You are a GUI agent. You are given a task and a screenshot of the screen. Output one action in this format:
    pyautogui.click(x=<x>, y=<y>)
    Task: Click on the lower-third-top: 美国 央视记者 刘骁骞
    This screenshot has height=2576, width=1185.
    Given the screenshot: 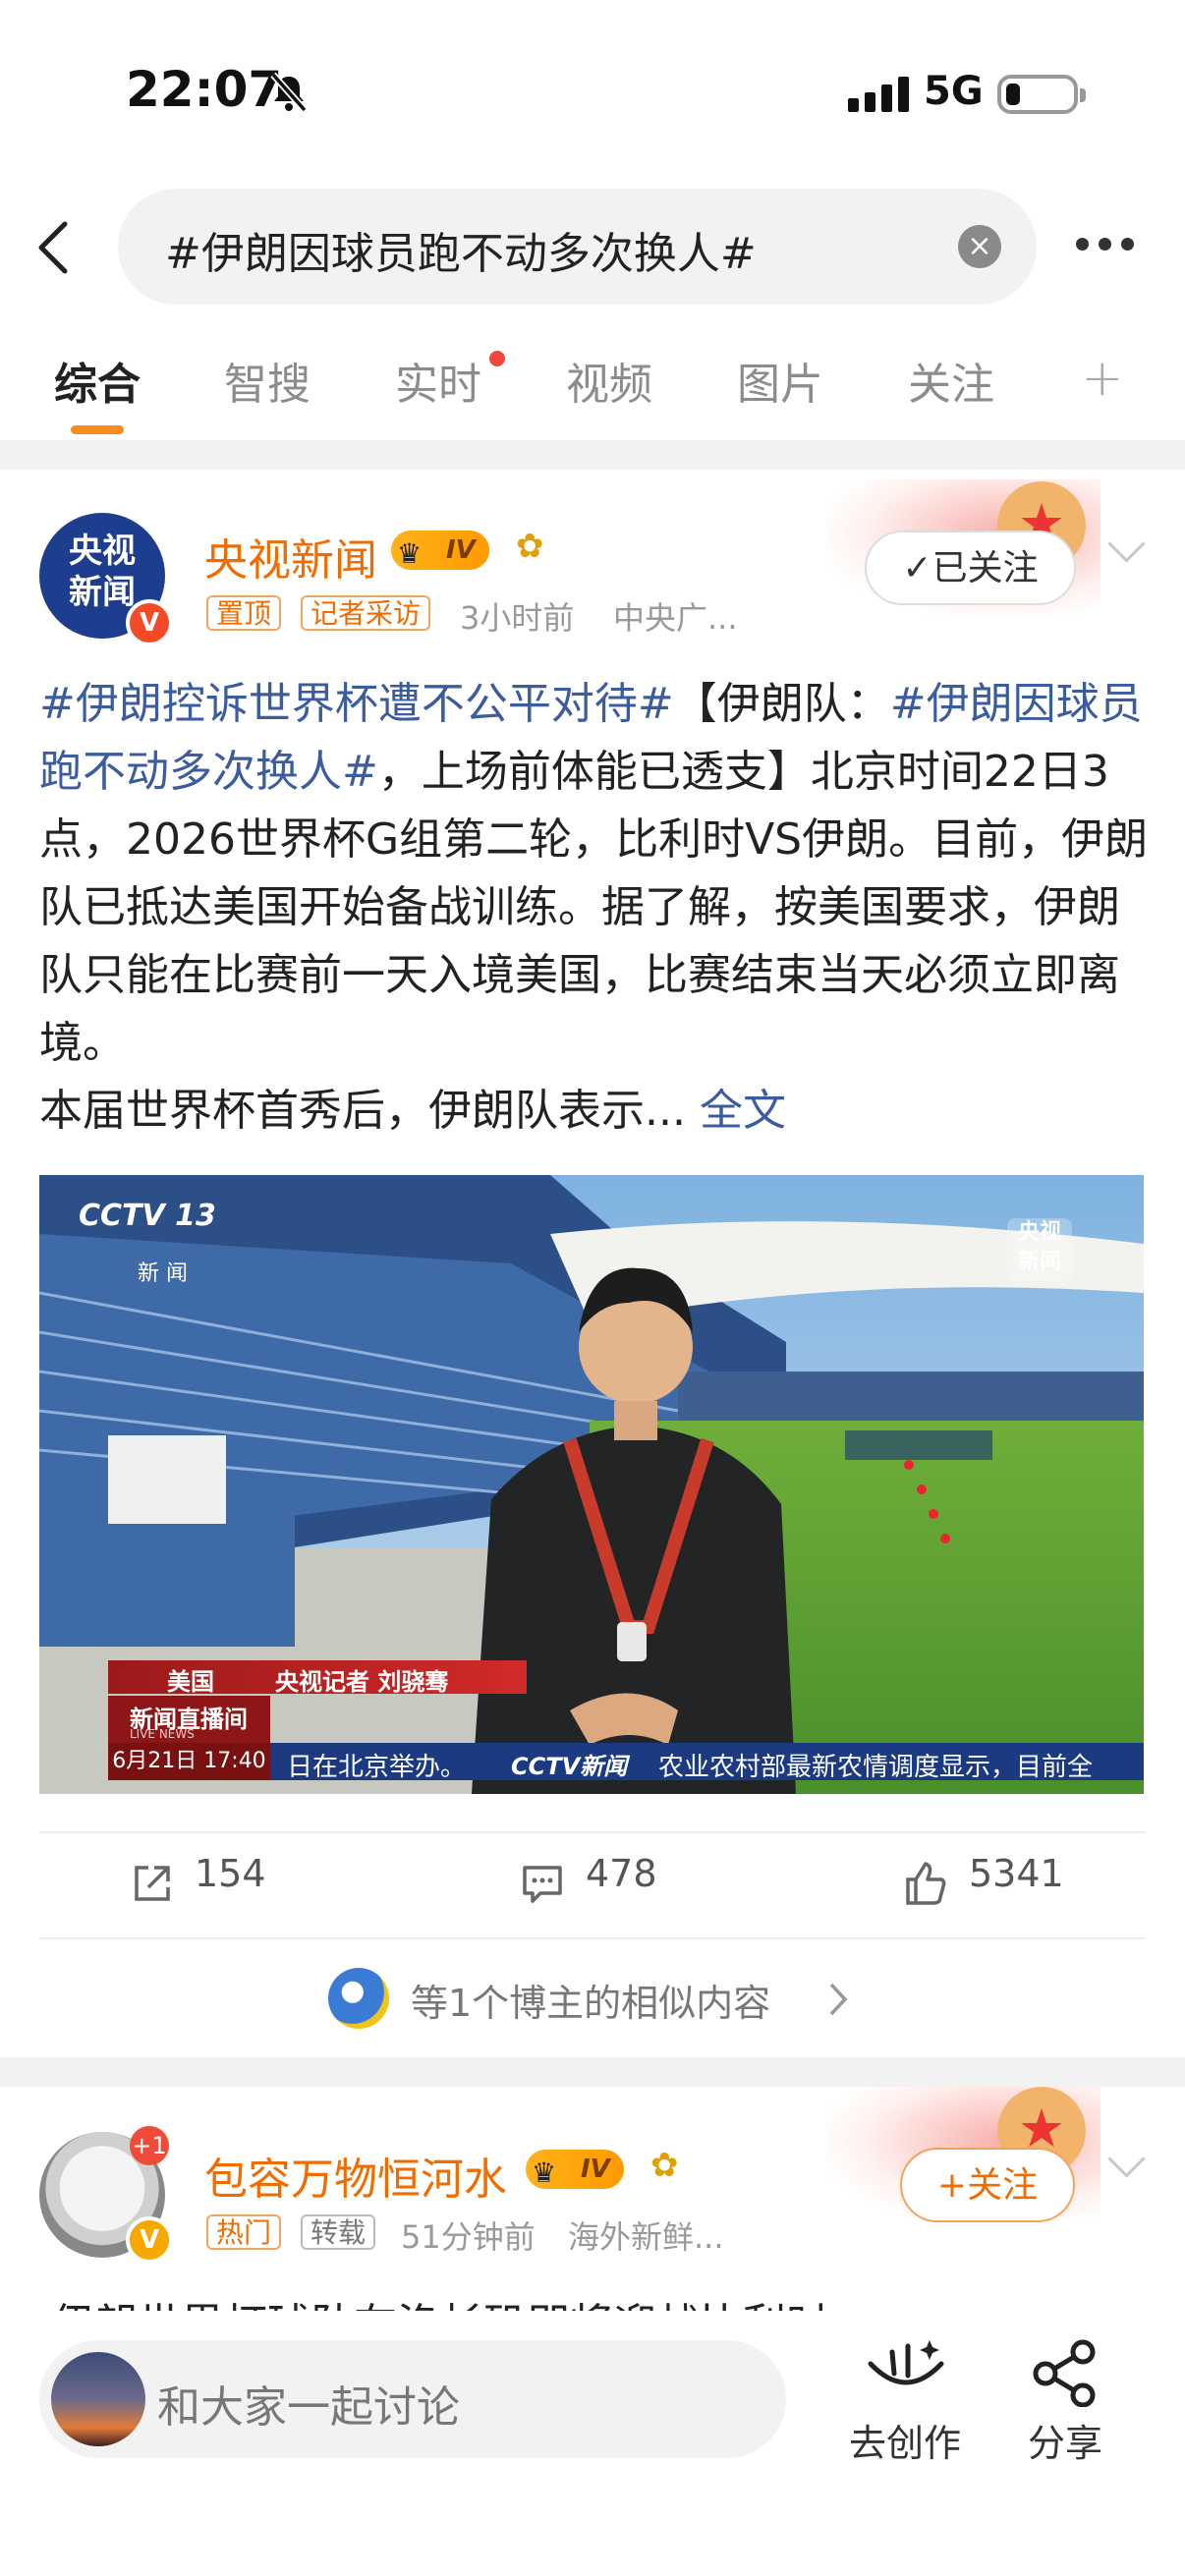 What is the action you would take?
    pyautogui.click(x=318, y=1678)
    